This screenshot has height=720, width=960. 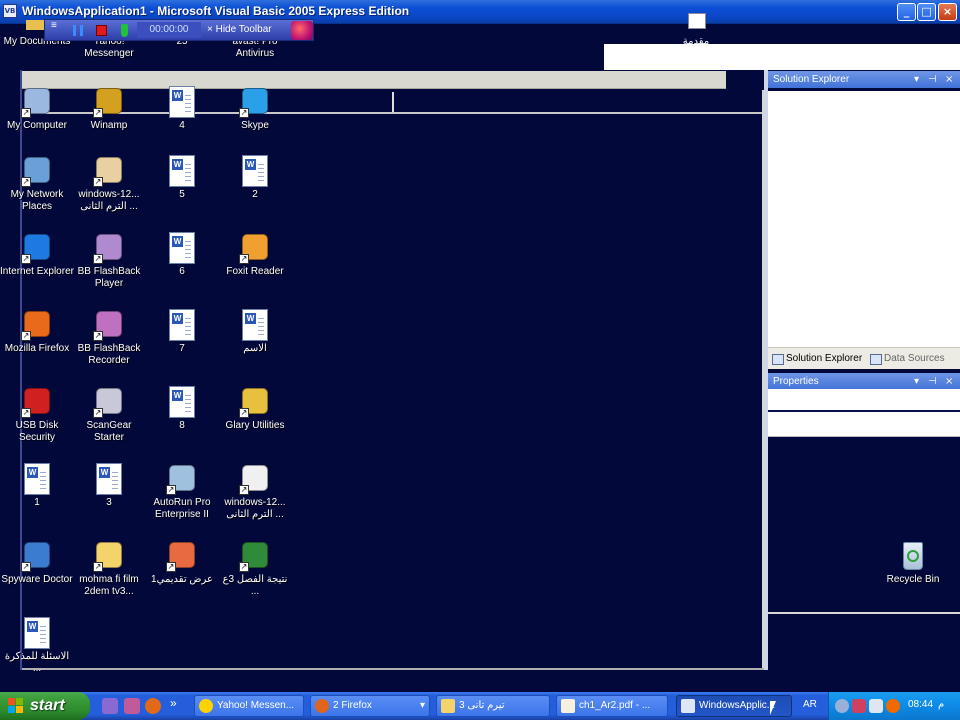 I want to click on start-button: start, so click(x=45, y=706).